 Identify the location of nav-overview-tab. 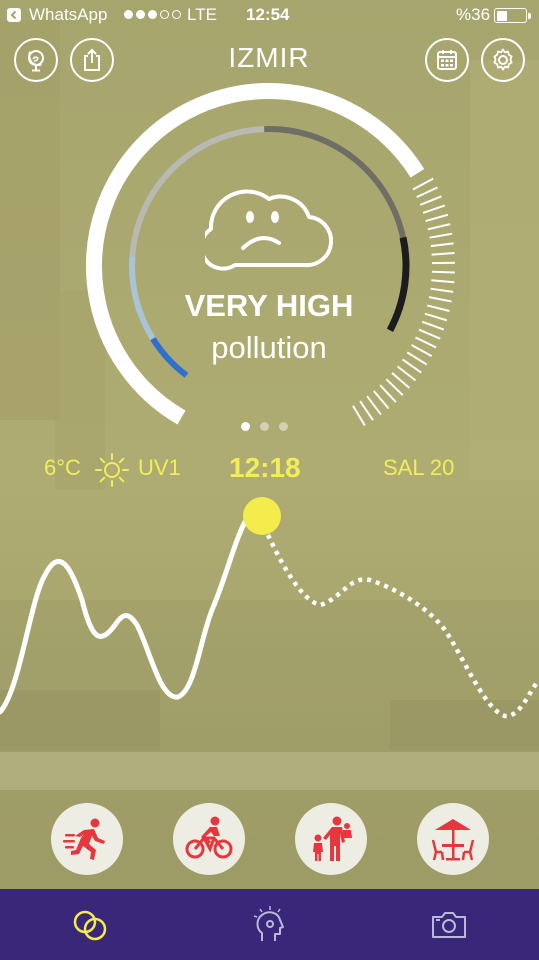
(90, 925).